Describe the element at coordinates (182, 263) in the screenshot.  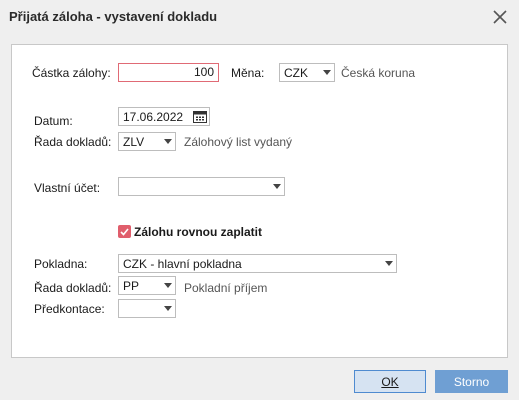
I see `pokladna-select-value: CZK - hlavní pokladna` at that location.